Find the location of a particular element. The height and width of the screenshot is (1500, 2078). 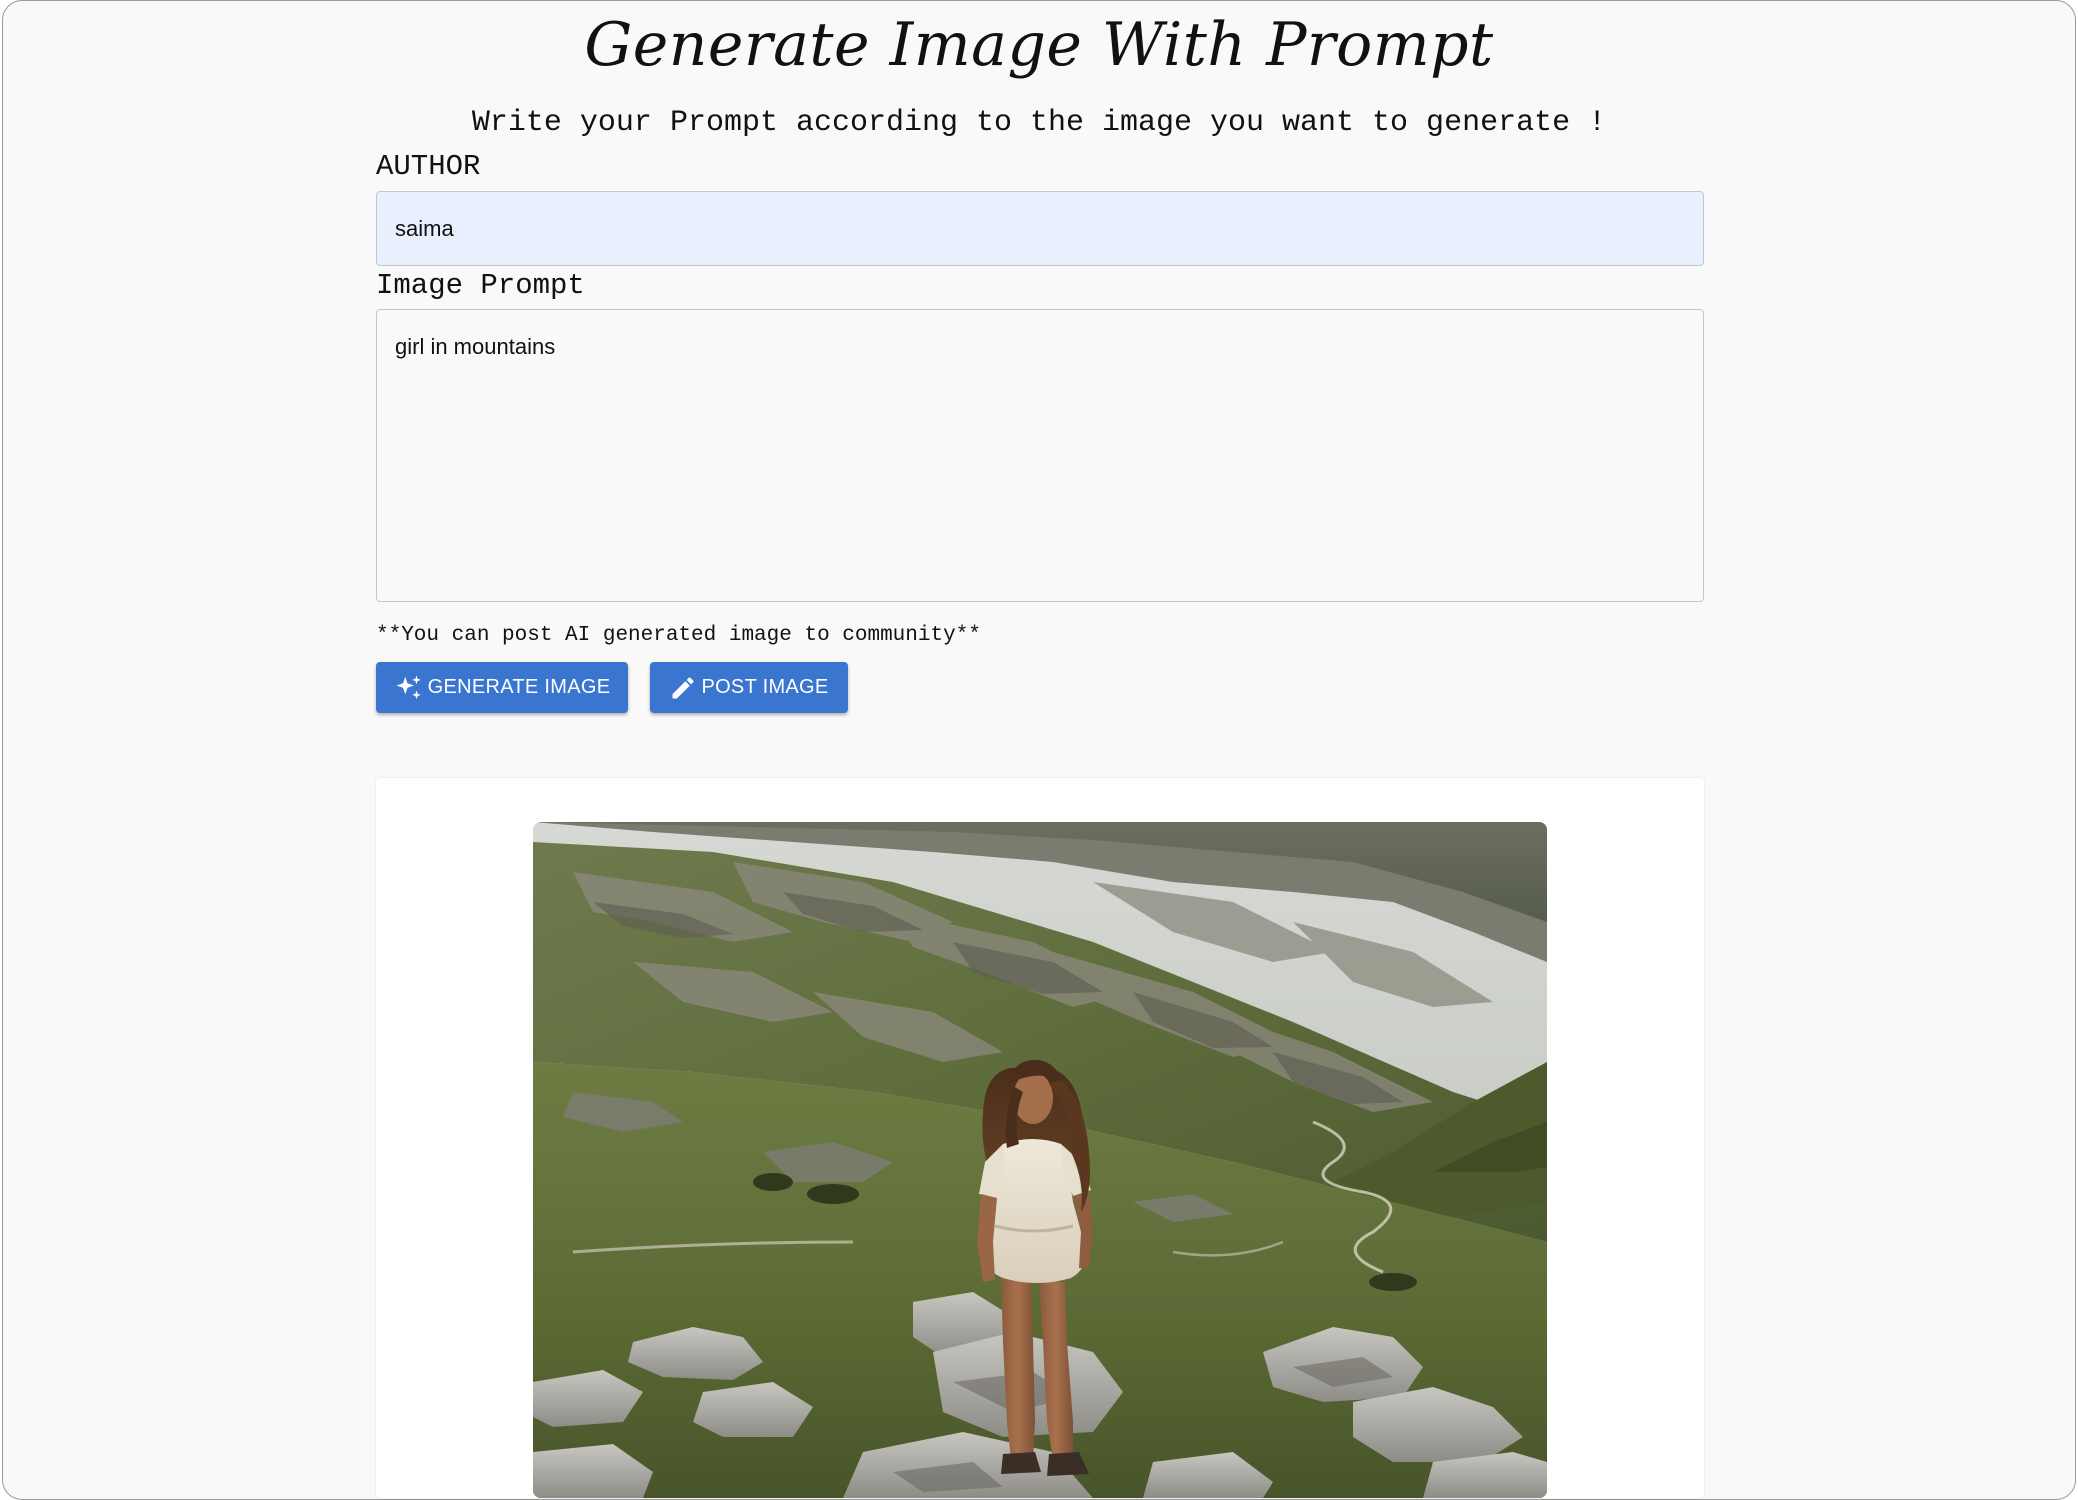

author-label: AUTHOR is located at coordinates (428, 166).